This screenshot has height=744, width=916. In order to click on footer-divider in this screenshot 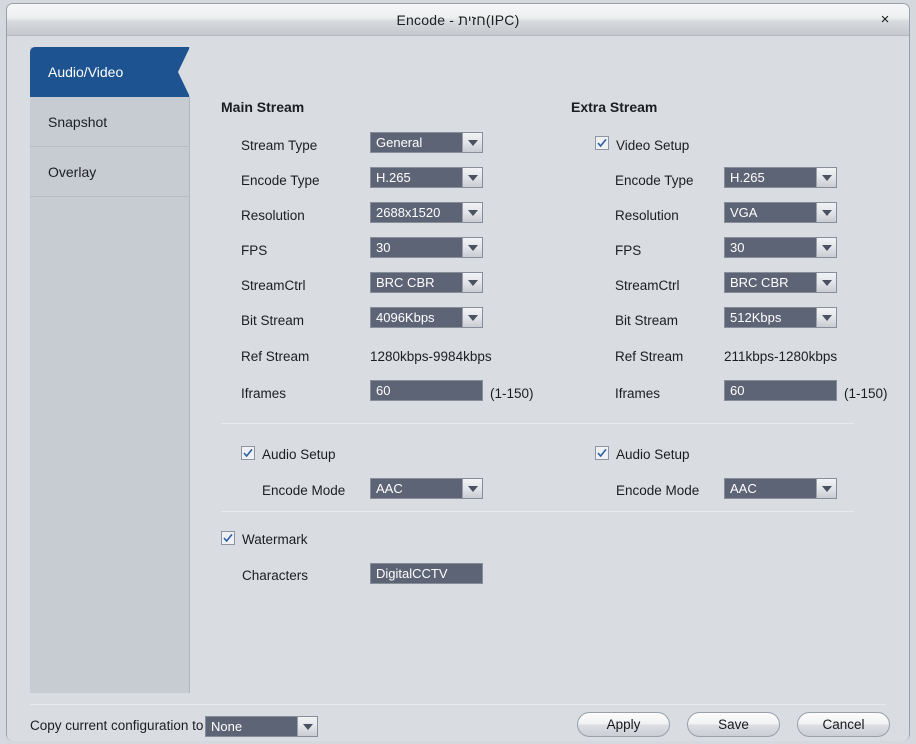, I will do `click(458, 704)`.